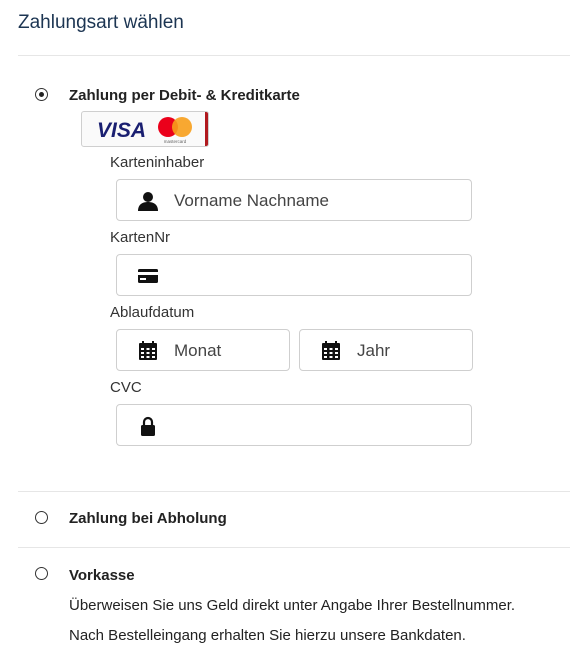 This screenshot has width=570, height=660. Describe the element at coordinates (175, 141) in the screenshot. I see `svg-text: mastercard` at that location.